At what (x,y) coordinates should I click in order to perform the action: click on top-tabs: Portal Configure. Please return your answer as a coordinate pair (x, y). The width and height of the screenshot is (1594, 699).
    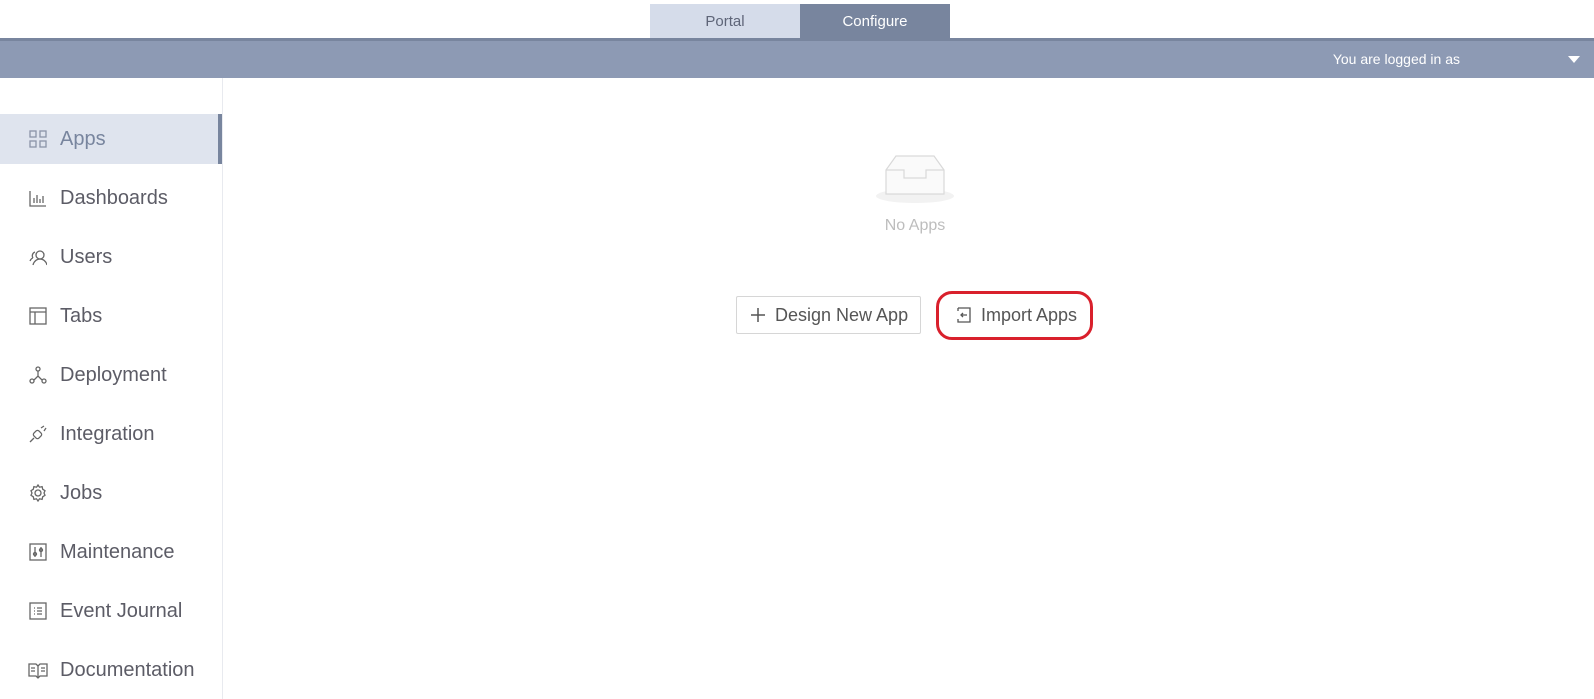
    Looking at the image, I should click on (800, 21).